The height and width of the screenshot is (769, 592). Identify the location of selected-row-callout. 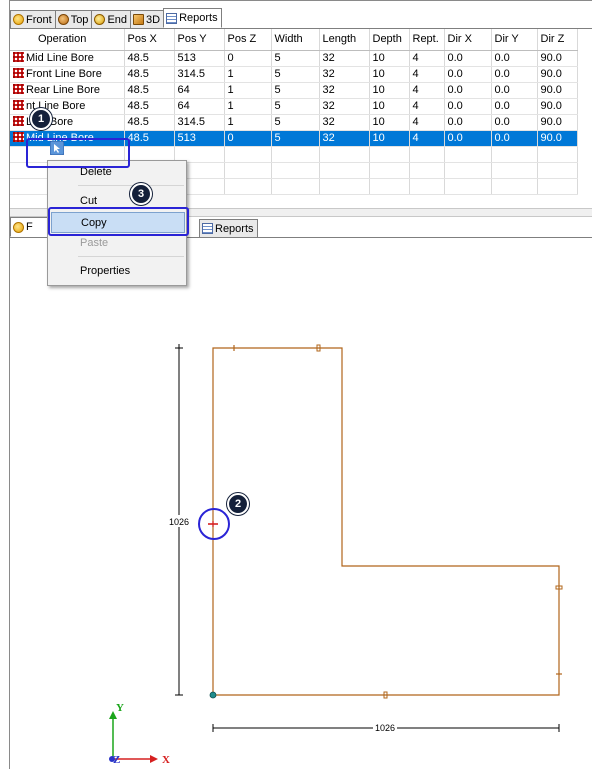
(78, 153).